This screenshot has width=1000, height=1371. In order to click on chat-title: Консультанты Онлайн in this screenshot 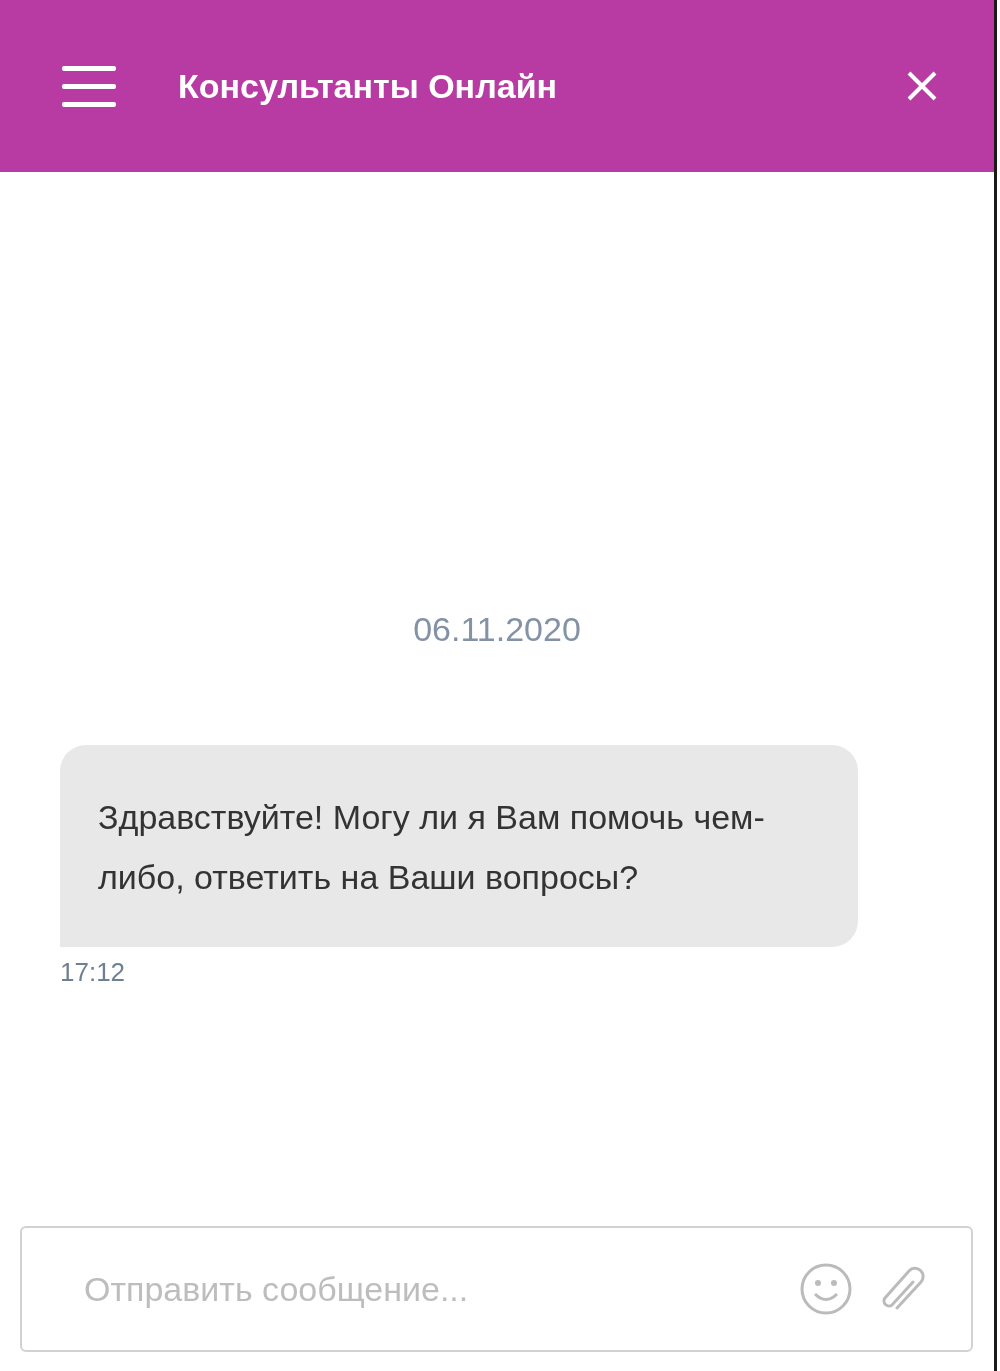, I will do `click(368, 86)`.